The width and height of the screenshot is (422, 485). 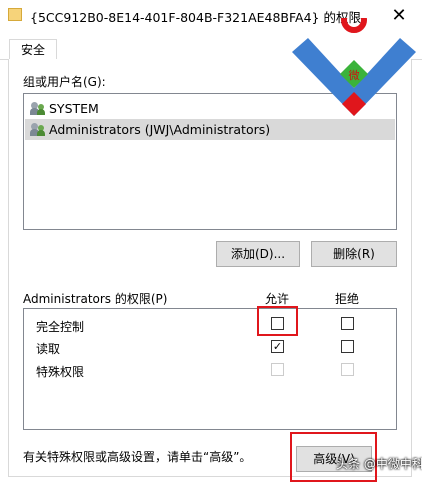 What do you see at coordinates (48, 349) in the screenshot?
I see `perm-label-read: 读取` at bounding box center [48, 349].